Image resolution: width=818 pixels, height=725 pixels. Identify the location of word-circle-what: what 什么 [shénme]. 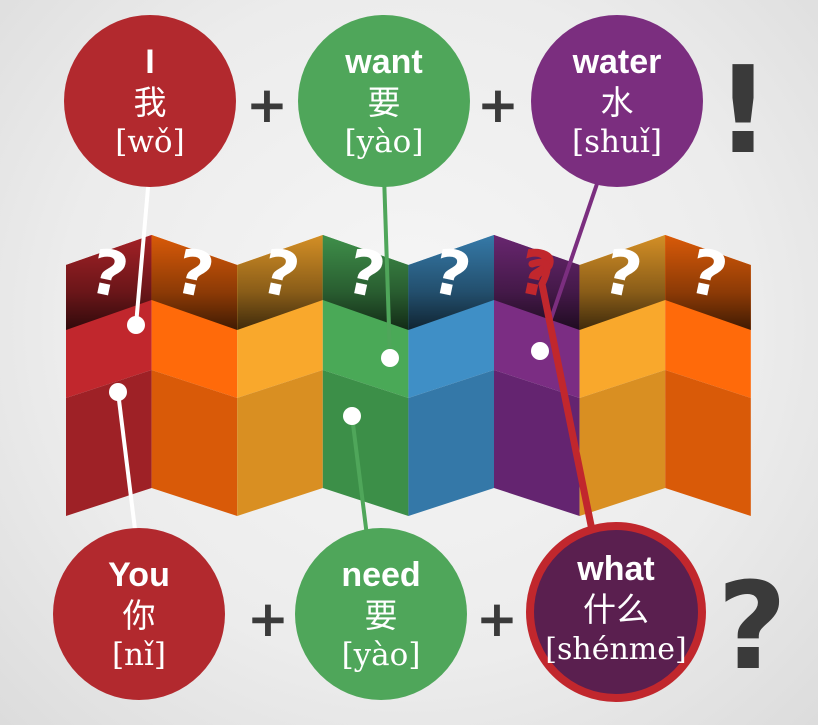
(616, 612).